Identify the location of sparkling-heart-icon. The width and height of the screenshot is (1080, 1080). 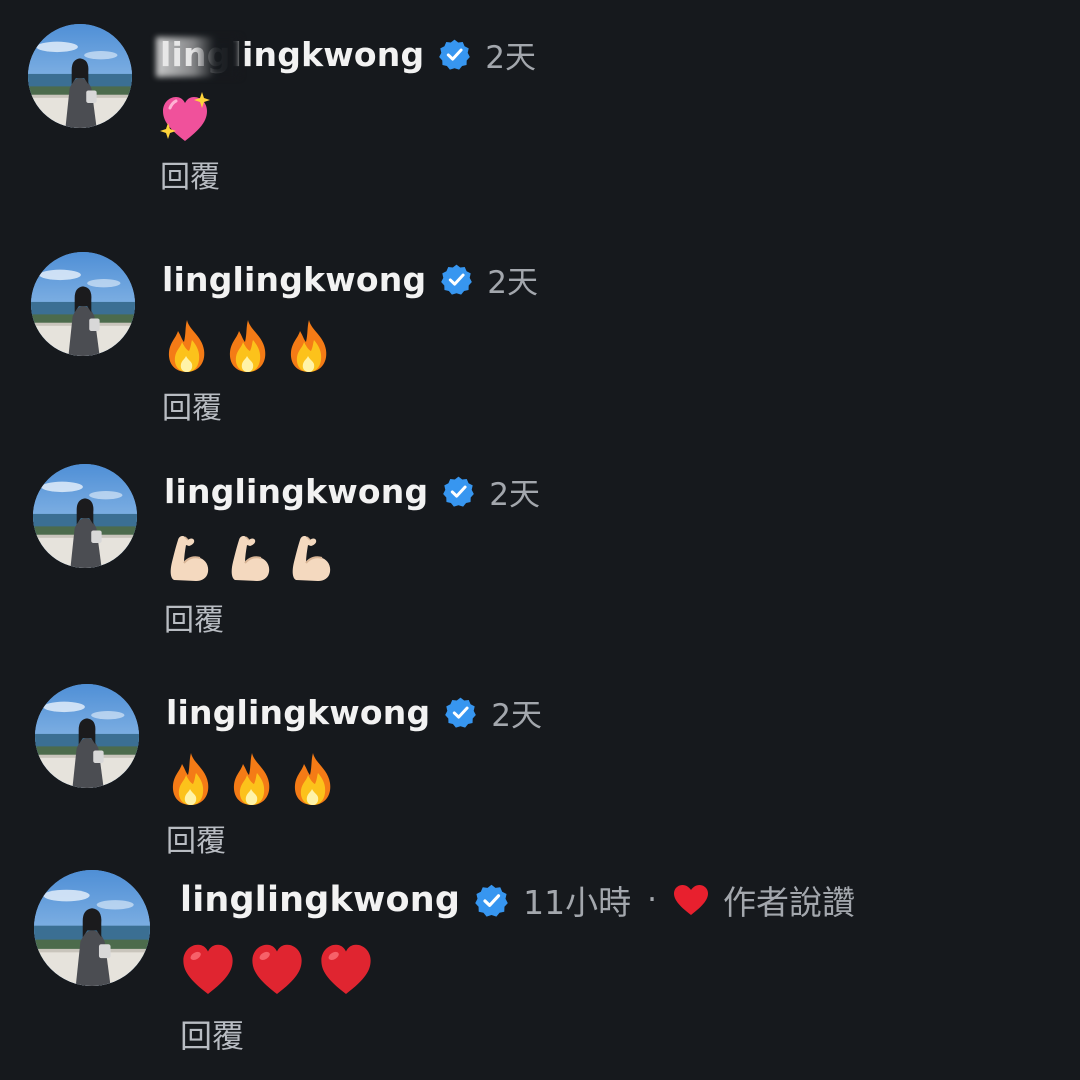
(185, 118).